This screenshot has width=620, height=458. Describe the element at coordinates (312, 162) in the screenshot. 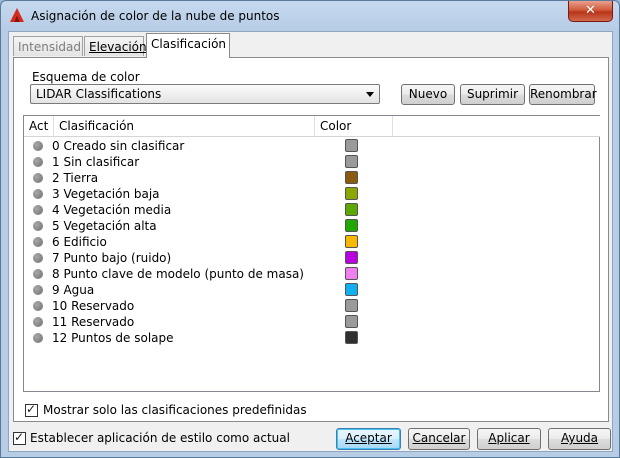

I see `table-row: 1 Sin clasificar` at that location.